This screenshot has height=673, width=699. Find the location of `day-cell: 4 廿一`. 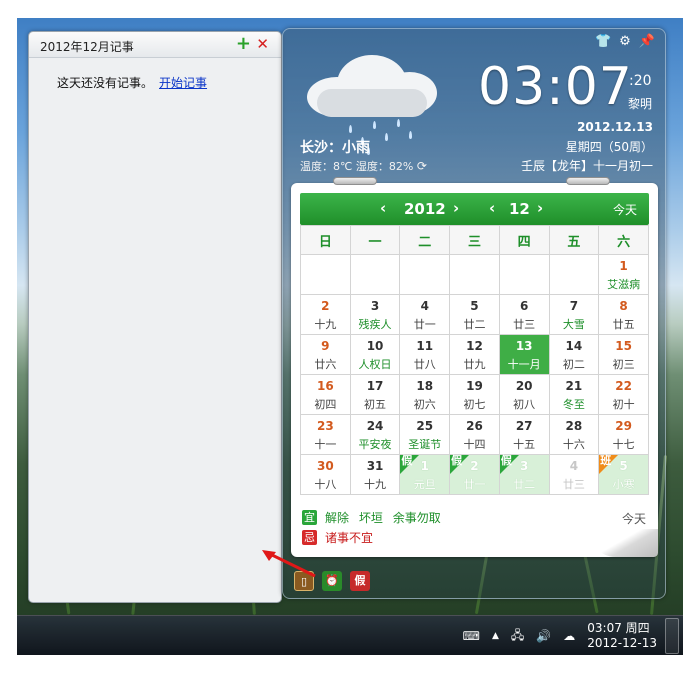

day-cell: 4 廿一 is located at coordinates (425, 314).